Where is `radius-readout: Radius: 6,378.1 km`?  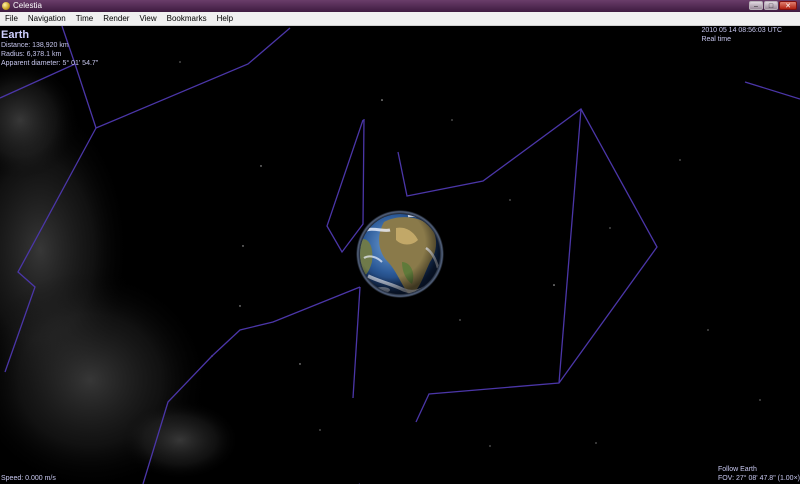 radius-readout: Radius: 6,378.1 km is located at coordinates (31, 54).